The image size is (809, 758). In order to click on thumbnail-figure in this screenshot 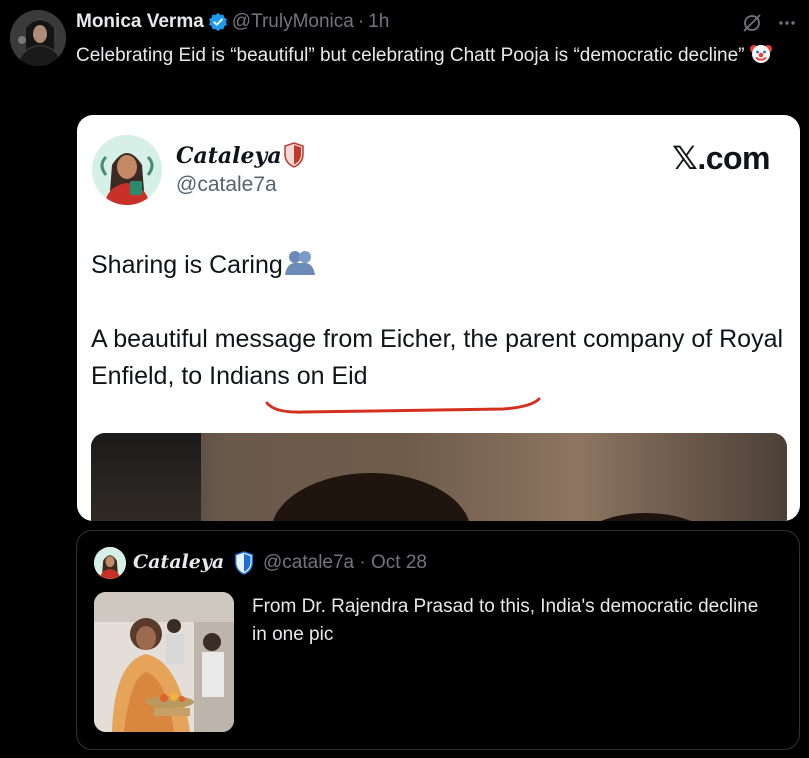, I will do `click(371, 497)`.